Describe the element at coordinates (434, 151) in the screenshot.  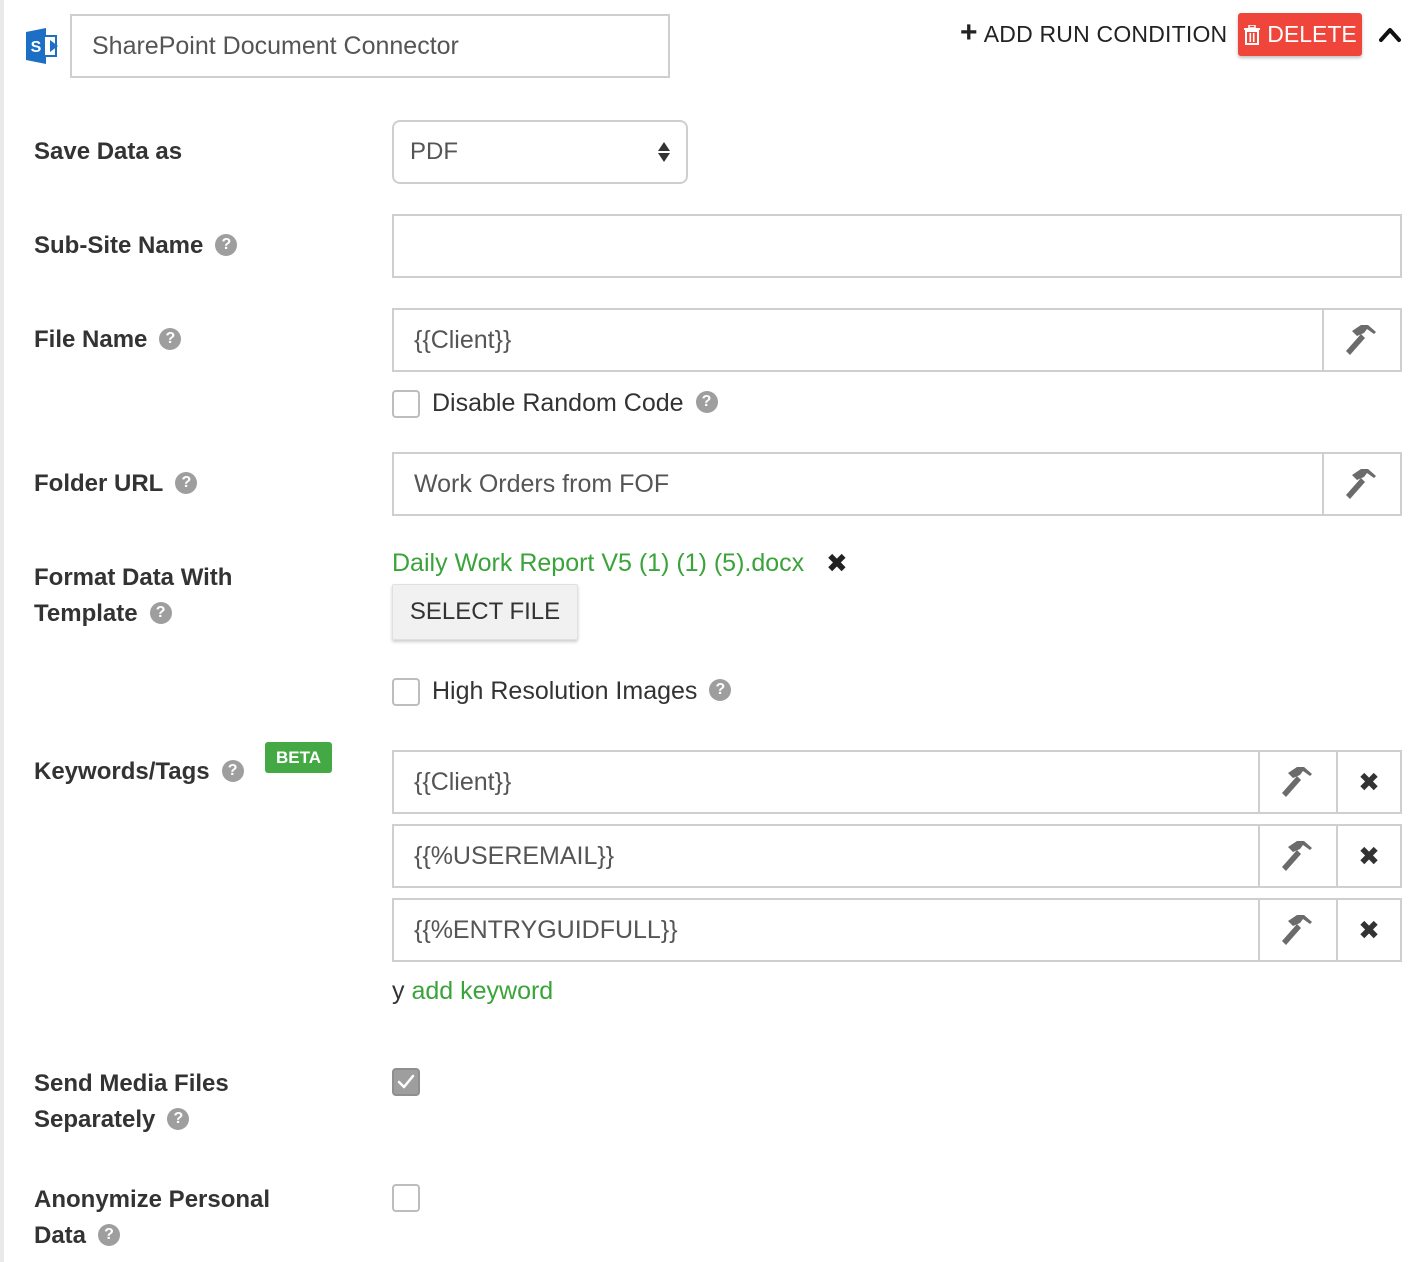
I see `save-data-as-value: PDF` at that location.